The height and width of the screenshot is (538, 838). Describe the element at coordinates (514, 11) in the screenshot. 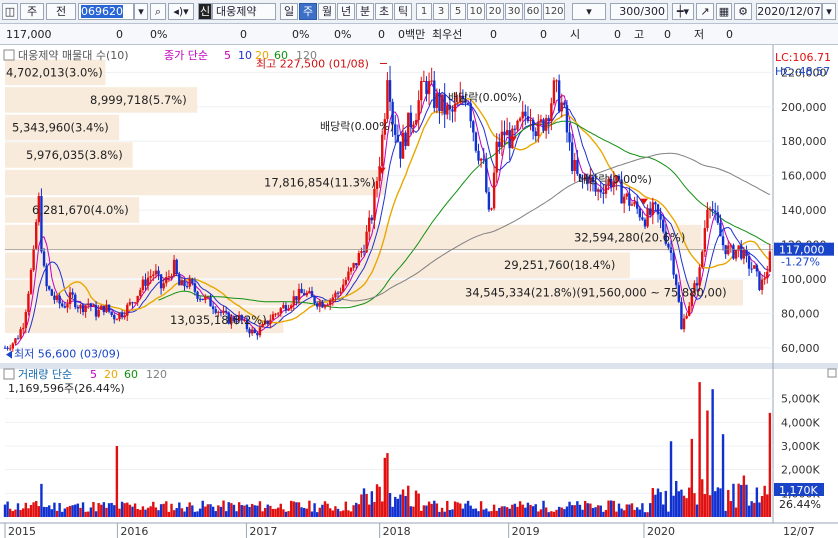

I see `interval-button-30: 30` at that location.